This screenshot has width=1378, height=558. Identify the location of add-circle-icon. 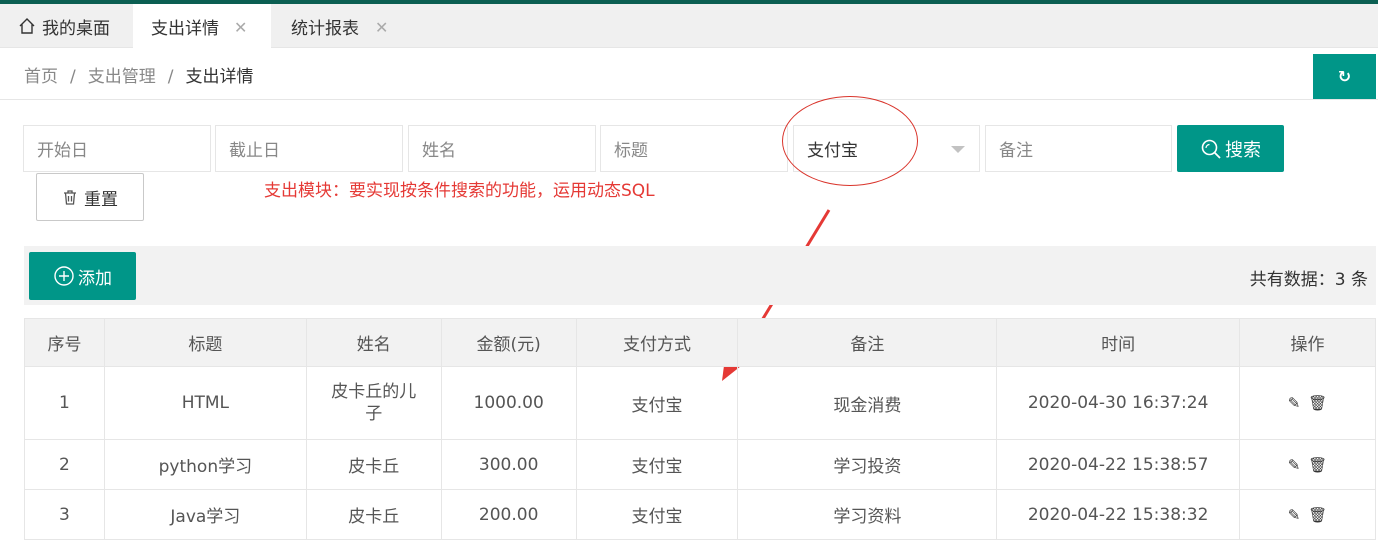
(64, 276).